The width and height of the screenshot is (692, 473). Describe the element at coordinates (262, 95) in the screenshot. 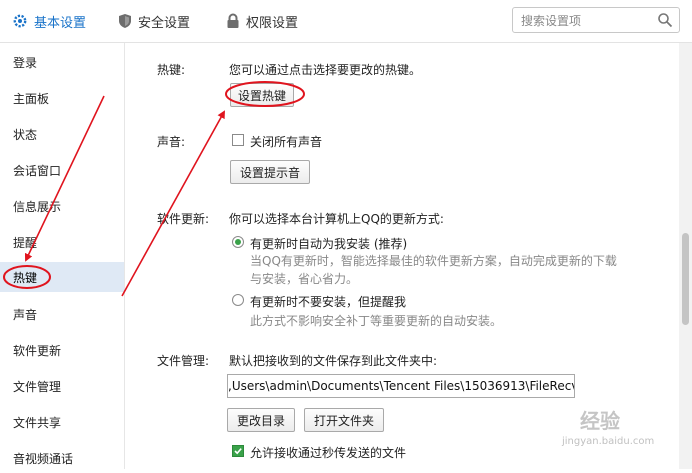

I see `set-hotkey-button: 设置热键` at that location.